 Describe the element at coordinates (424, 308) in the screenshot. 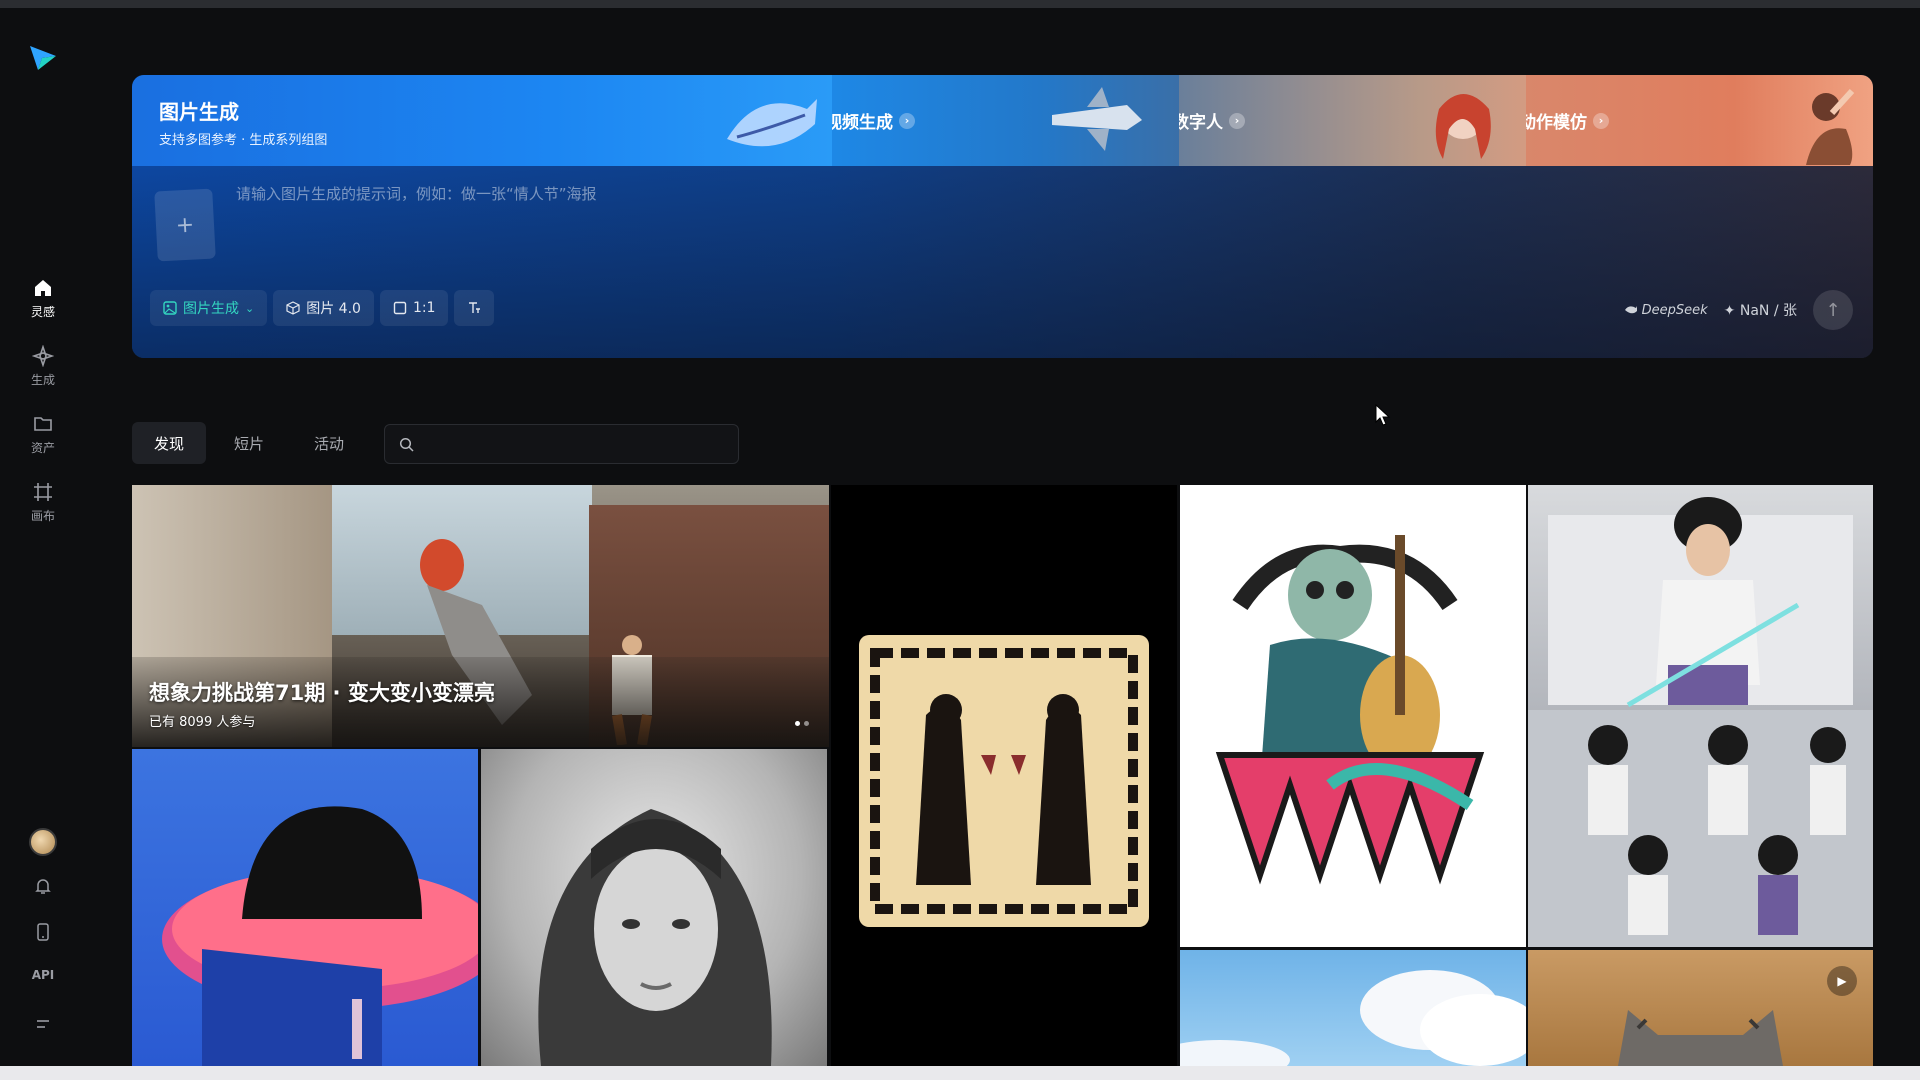

I see `ratio-label: 1:1` at that location.